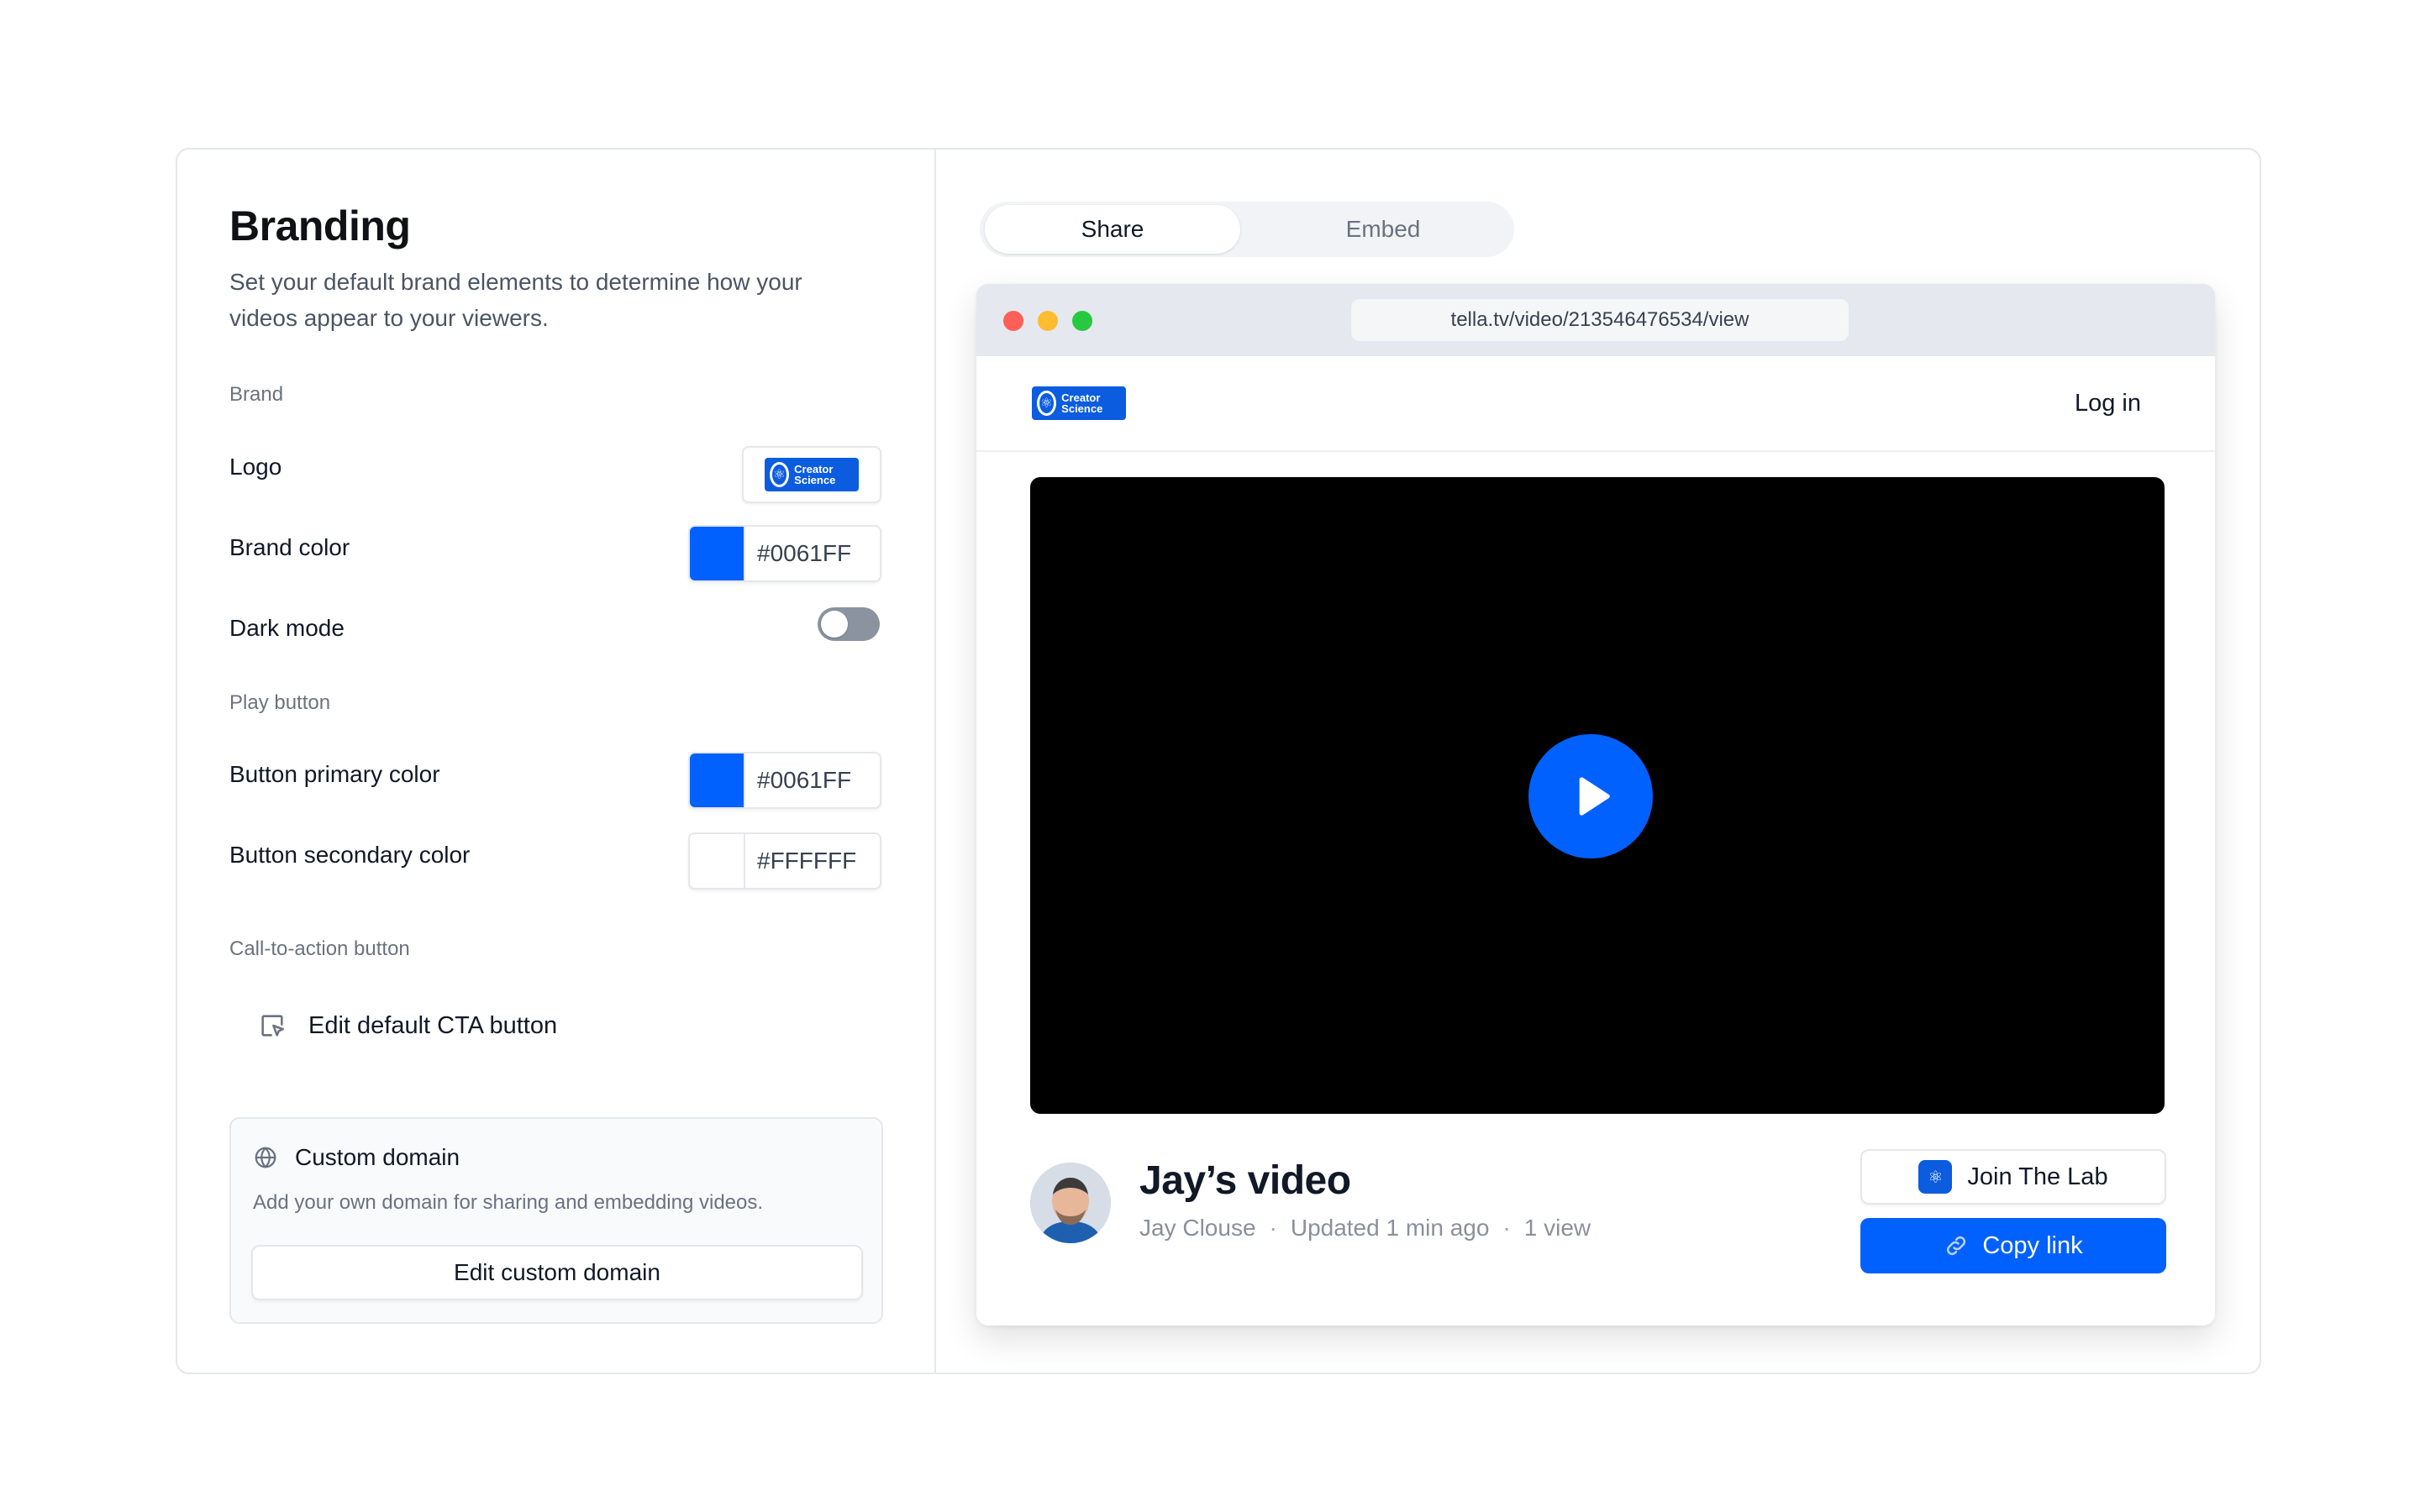 The image size is (2420, 1512). I want to click on brand-color-swatch, so click(718, 553).